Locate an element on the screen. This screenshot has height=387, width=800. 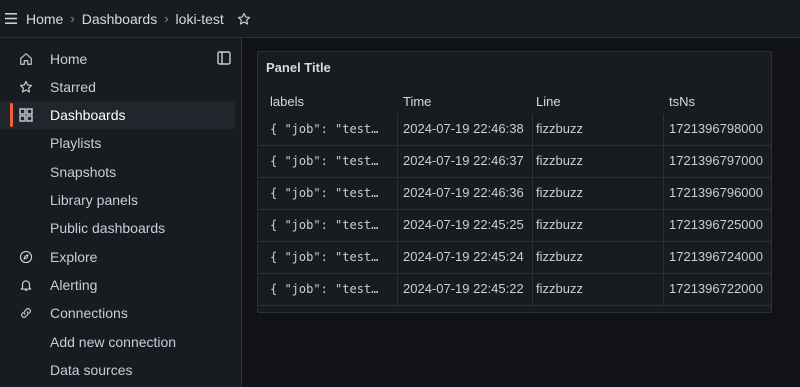
cell-tsns: 1721396725000 is located at coordinates (716, 224).